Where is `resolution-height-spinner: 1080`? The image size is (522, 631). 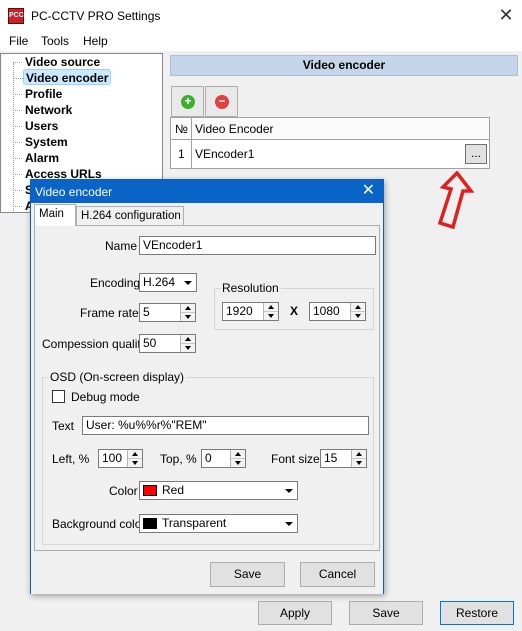 resolution-height-spinner: 1080 is located at coordinates (337, 311).